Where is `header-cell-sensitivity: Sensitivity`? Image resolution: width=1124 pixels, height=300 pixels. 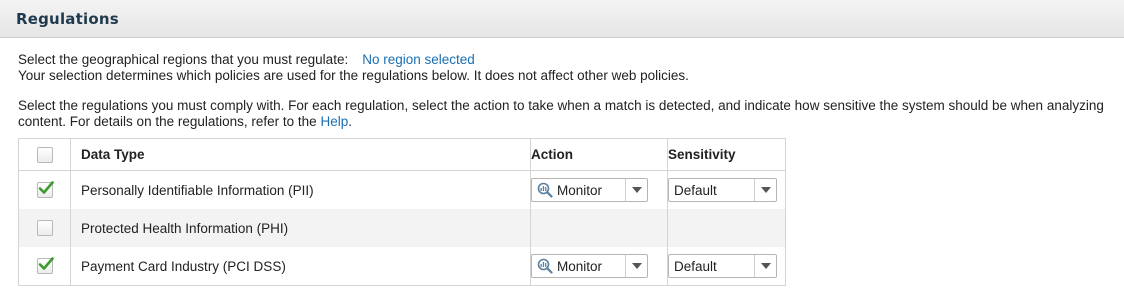
header-cell-sensitivity: Sensitivity is located at coordinates (726, 154).